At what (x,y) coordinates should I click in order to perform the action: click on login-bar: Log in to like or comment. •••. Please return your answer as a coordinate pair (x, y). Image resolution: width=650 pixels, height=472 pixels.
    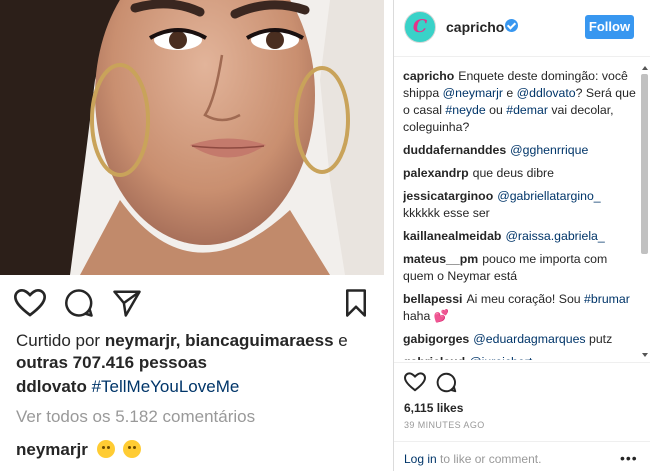
    Looking at the image, I should click on (522, 456).